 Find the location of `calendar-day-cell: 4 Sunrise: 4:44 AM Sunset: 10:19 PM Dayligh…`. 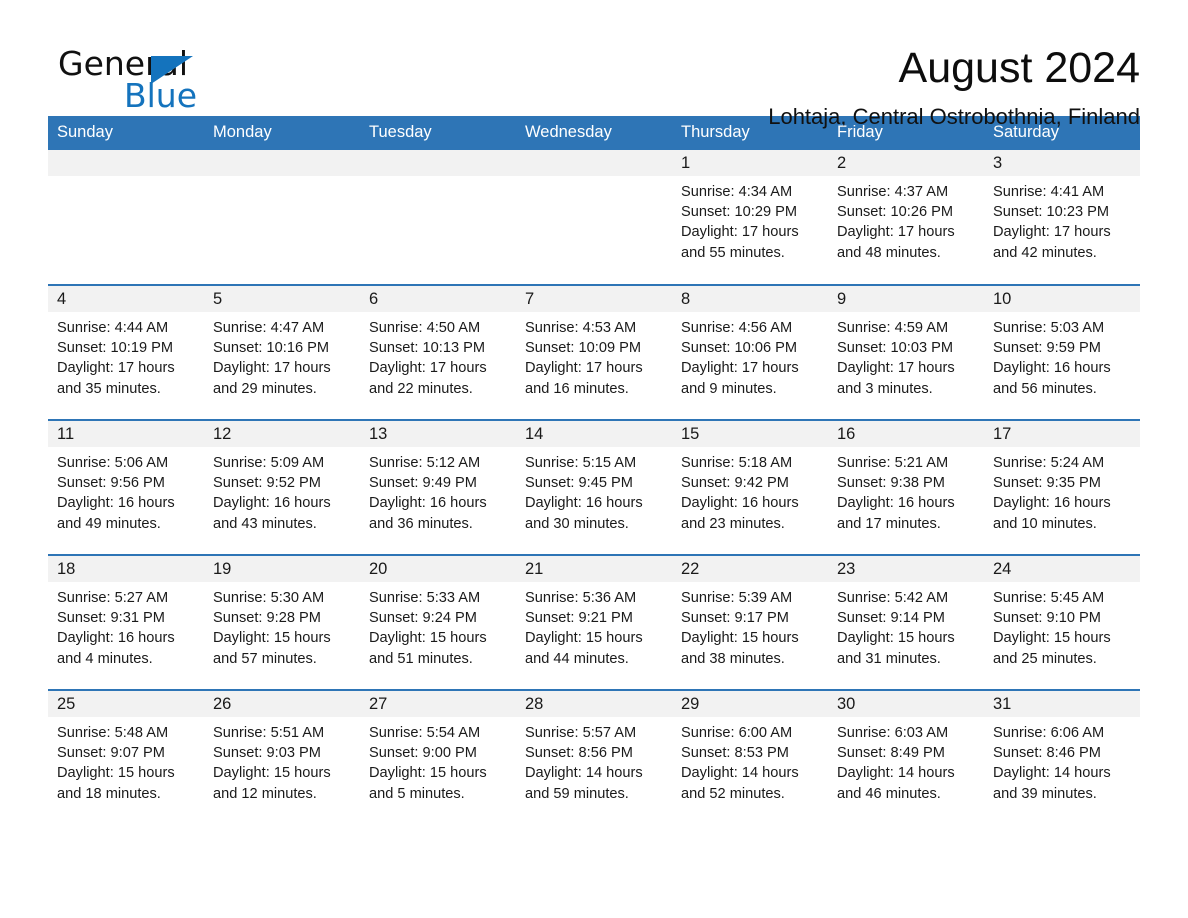

calendar-day-cell: 4 Sunrise: 4:44 AM Sunset: 10:19 PM Dayligh… is located at coordinates (126, 352).